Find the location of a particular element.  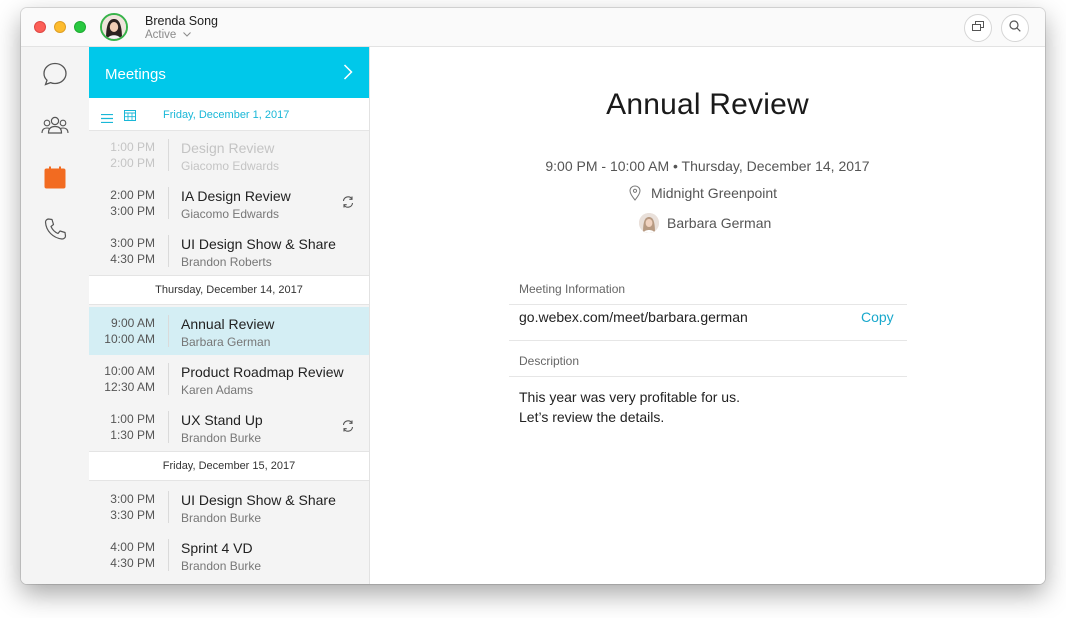

start-time: 9:00 AM is located at coordinates (132, 323).